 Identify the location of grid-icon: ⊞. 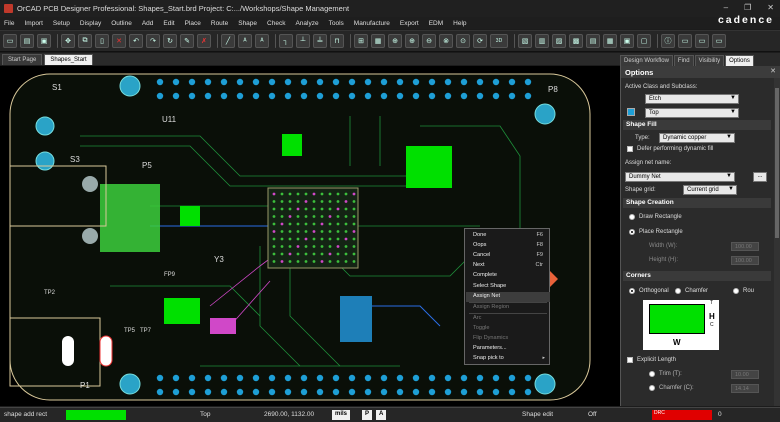
(361, 41).